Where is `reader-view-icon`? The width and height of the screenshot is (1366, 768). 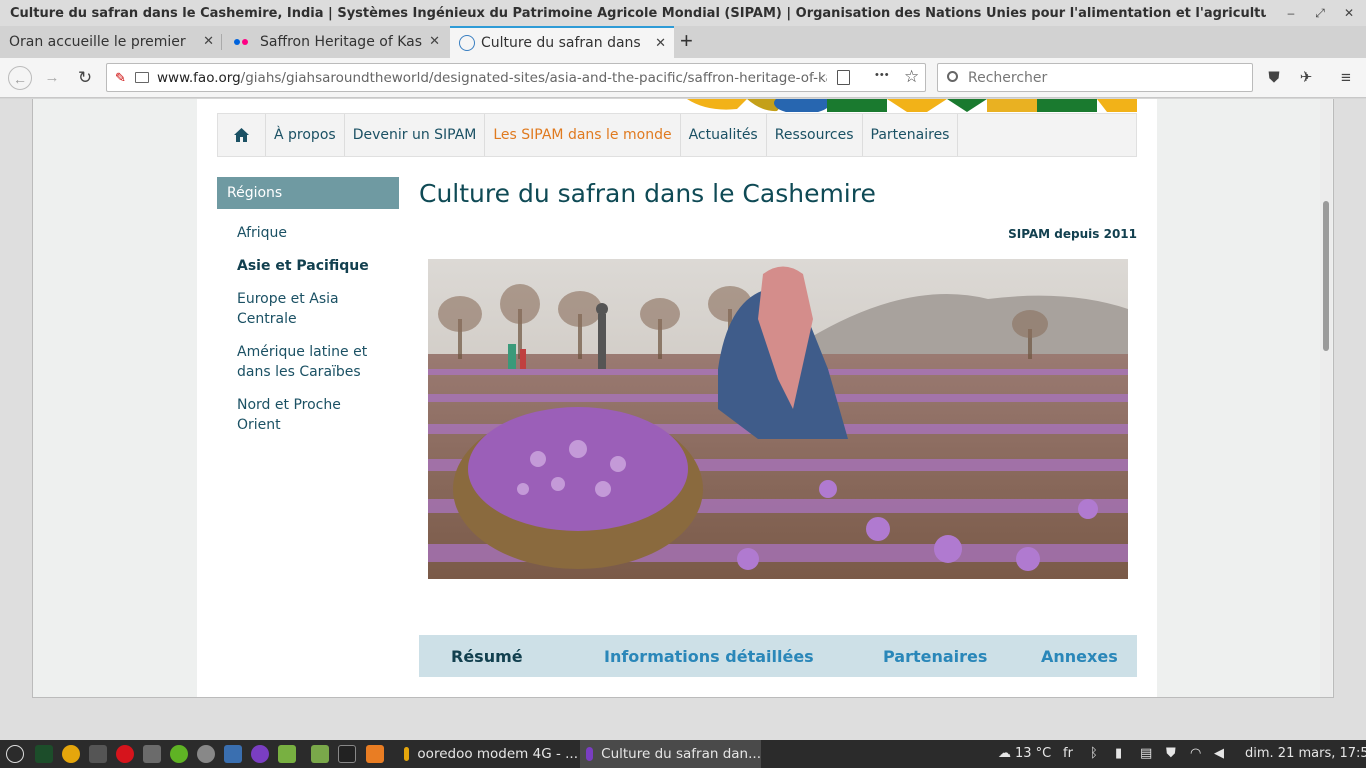
reader-view-icon is located at coordinates (843, 77).